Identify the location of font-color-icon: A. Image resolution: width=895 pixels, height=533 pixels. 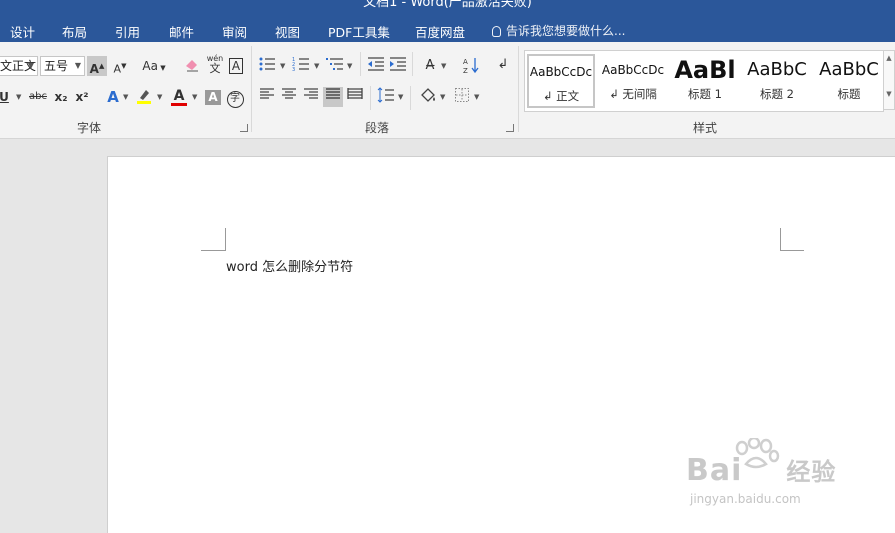
(179, 96).